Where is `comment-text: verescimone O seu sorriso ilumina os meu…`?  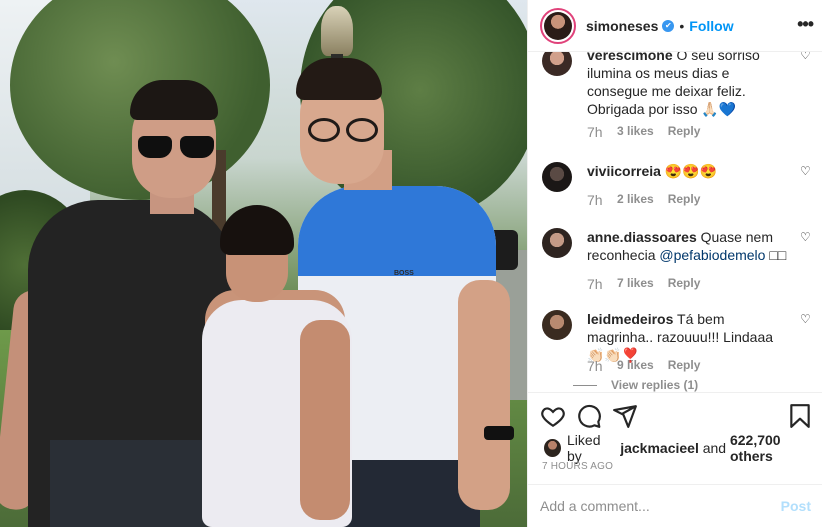
comment-text: verescimone O seu sorriso ilumina os meu… is located at coordinates (689, 85).